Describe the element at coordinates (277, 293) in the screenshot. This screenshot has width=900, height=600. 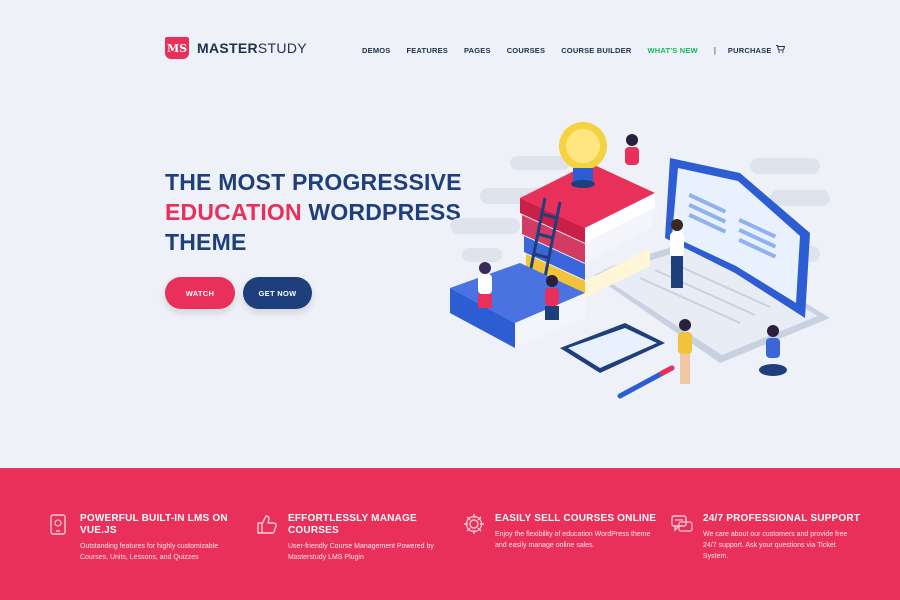
I see `get-now-button: GET NOW` at that location.